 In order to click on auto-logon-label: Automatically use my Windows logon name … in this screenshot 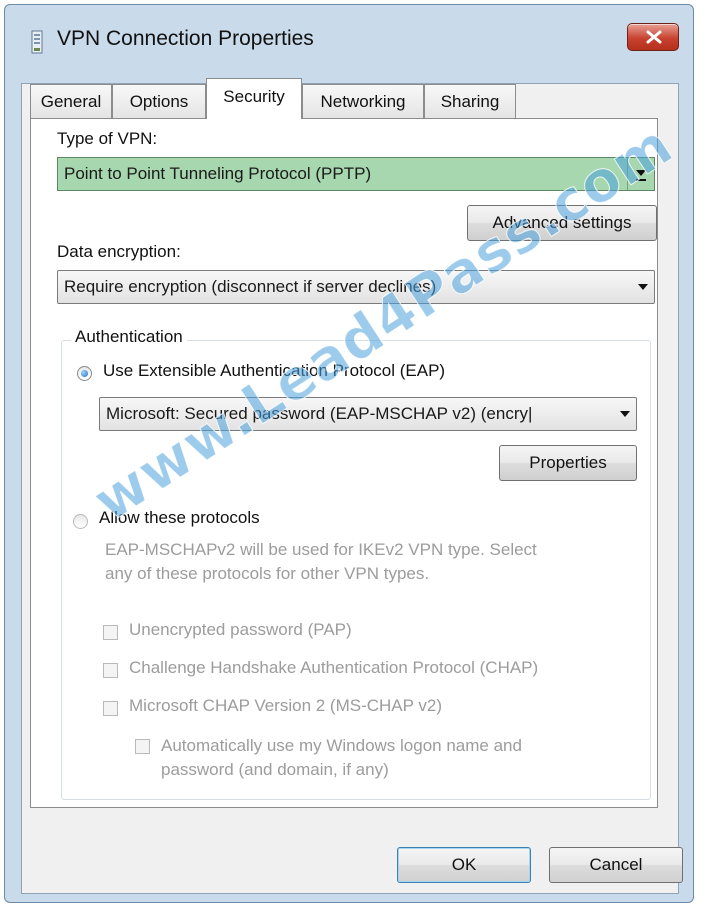, I will do `click(341, 758)`.